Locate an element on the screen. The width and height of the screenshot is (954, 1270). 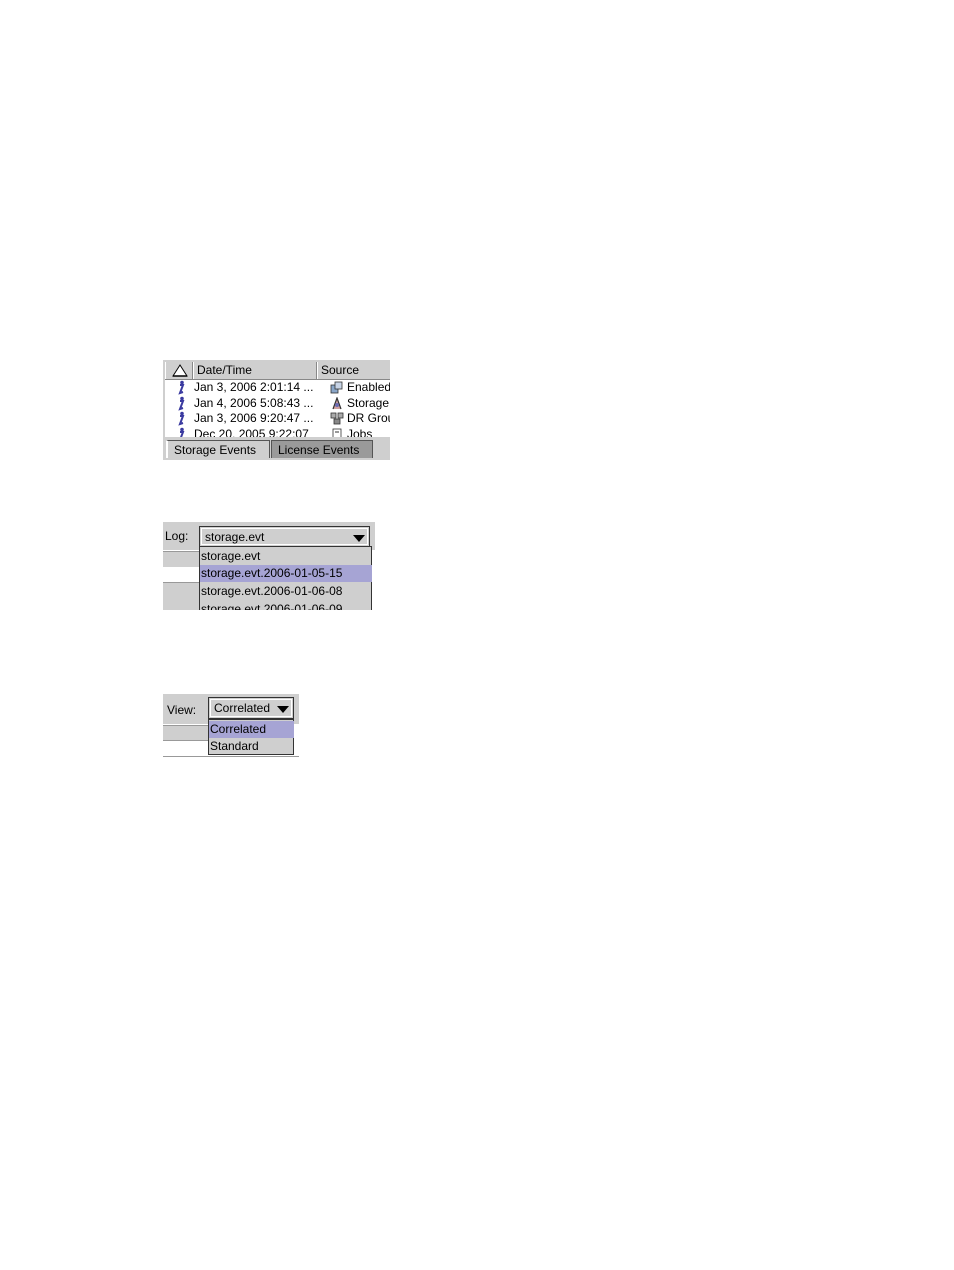
jobs-icon is located at coordinates (337, 432).